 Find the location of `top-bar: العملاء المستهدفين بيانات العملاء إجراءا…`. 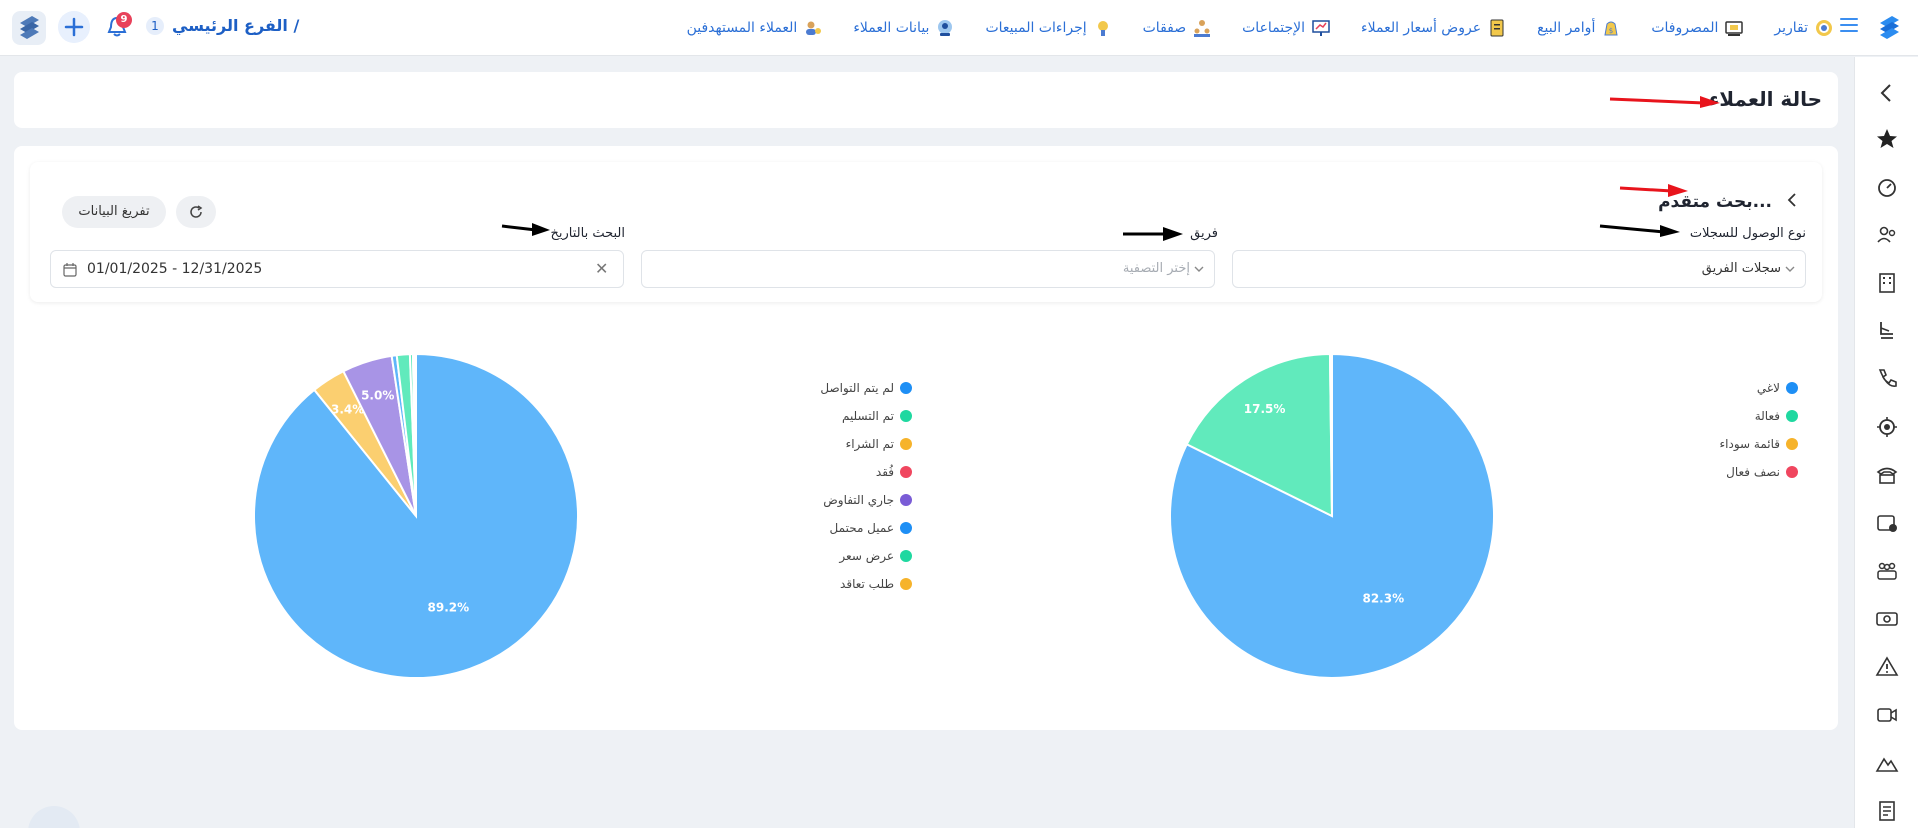

top-bar: العملاء المستهدفين بيانات العملاء إجراءا… is located at coordinates (959, 28).